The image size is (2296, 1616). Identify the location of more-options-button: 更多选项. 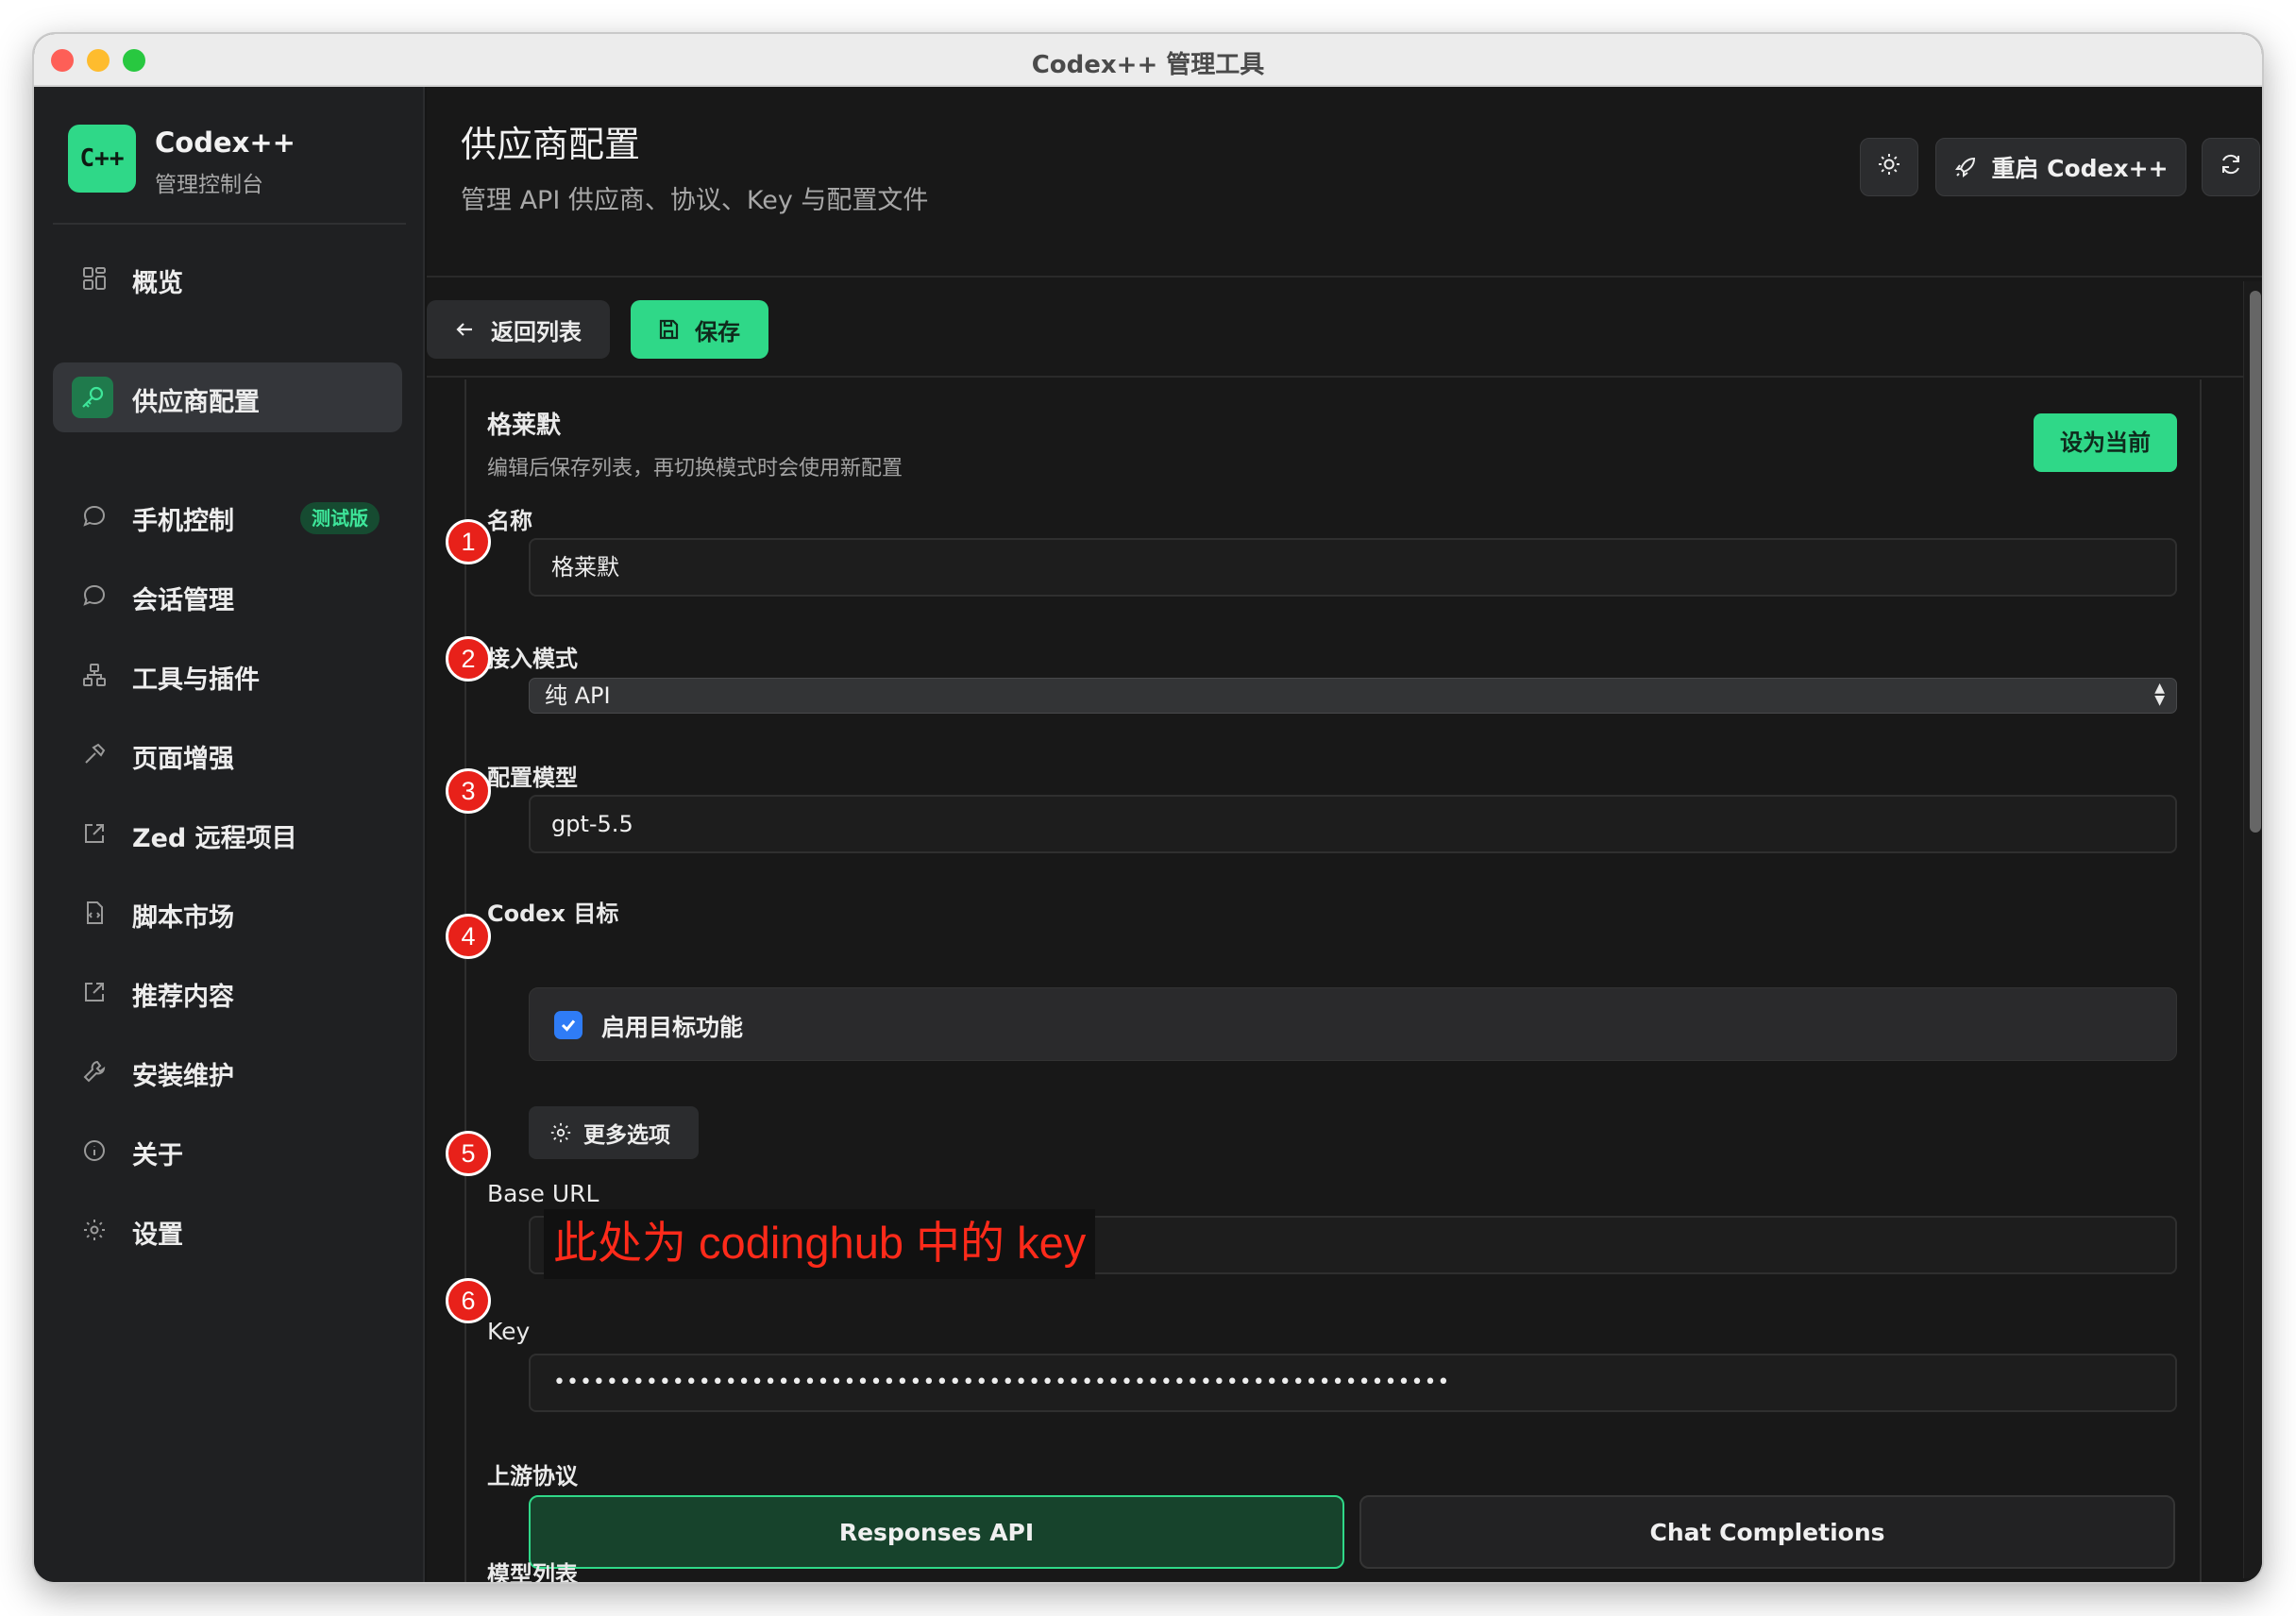
(614, 1132).